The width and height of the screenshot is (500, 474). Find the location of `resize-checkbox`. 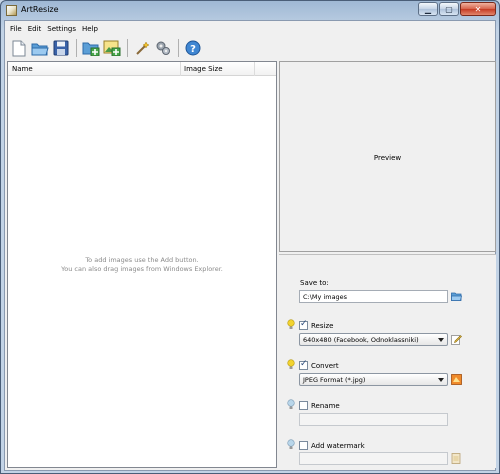

resize-checkbox is located at coordinates (303, 324).